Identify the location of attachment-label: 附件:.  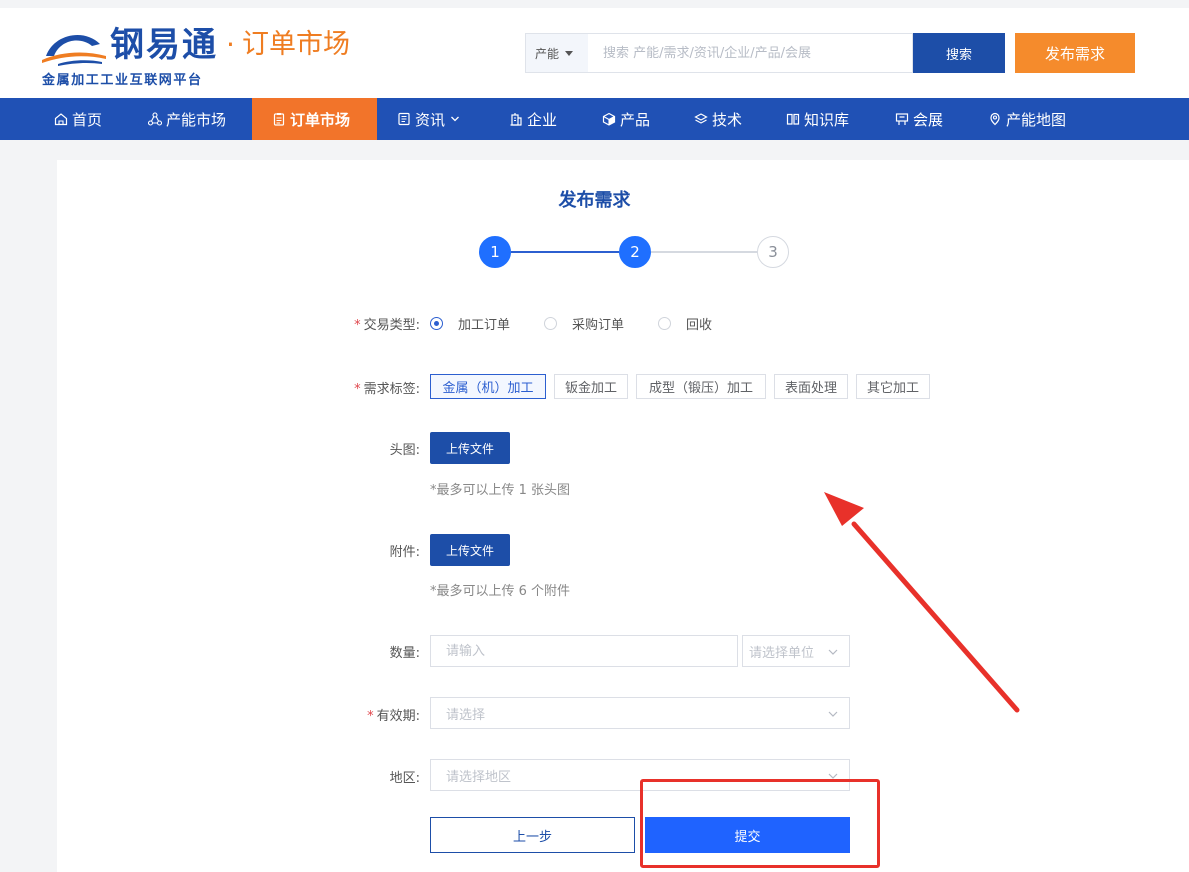
(404, 552).